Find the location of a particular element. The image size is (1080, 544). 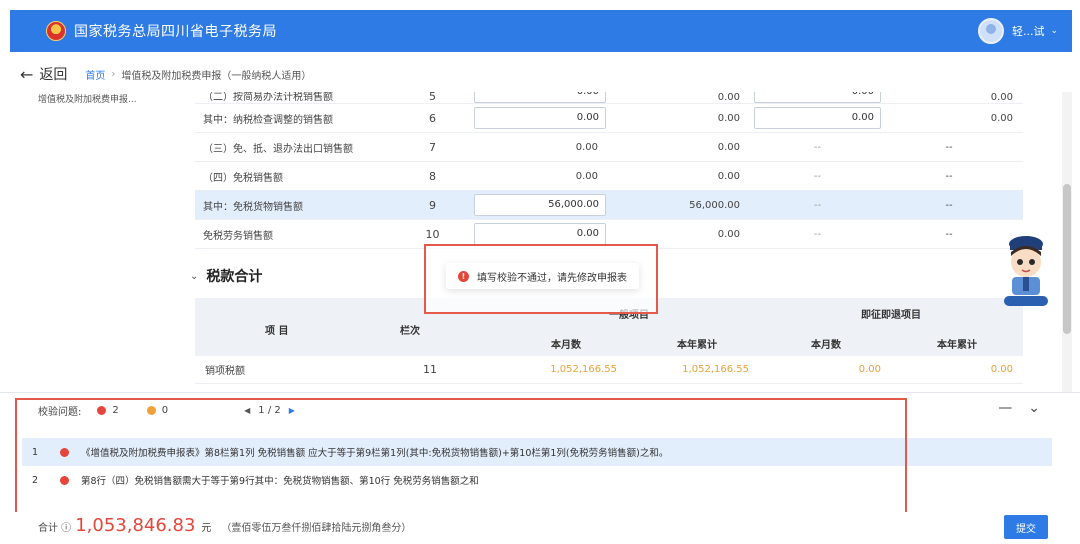

header-band: 国家税务总局四川省电子税务局 轻...试 ⌄ is located at coordinates (541, 31).